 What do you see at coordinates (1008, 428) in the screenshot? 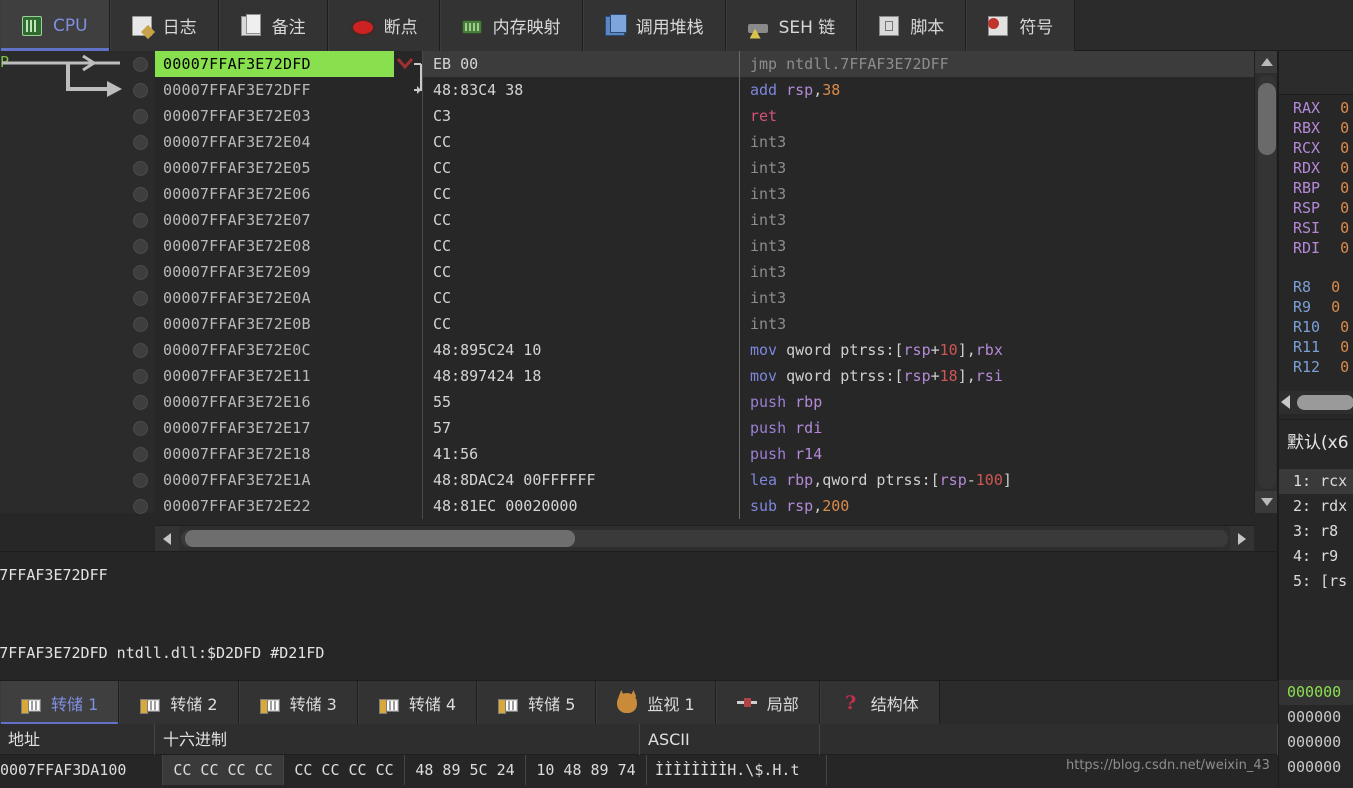
I see `instruction-text: push rdi` at bounding box center [1008, 428].